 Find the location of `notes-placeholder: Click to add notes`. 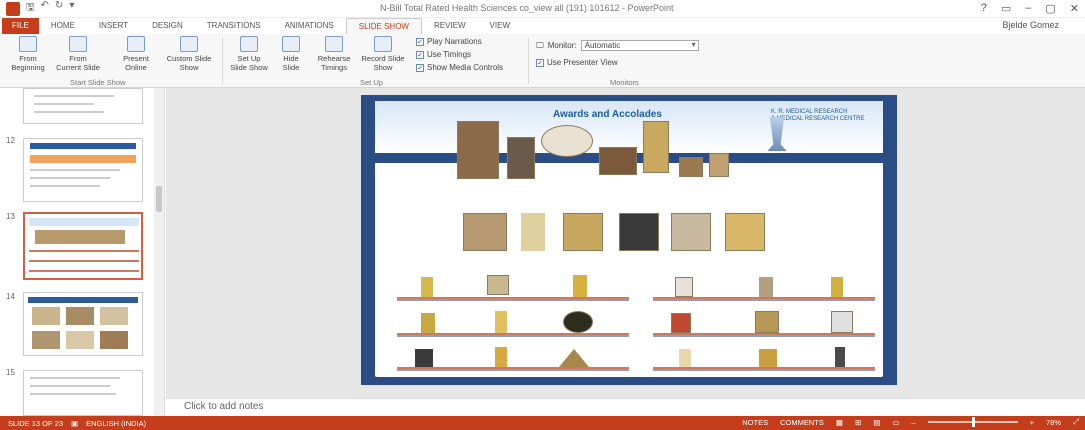

notes-placeholder: Click to add notes is located at coordinates (224, 406).